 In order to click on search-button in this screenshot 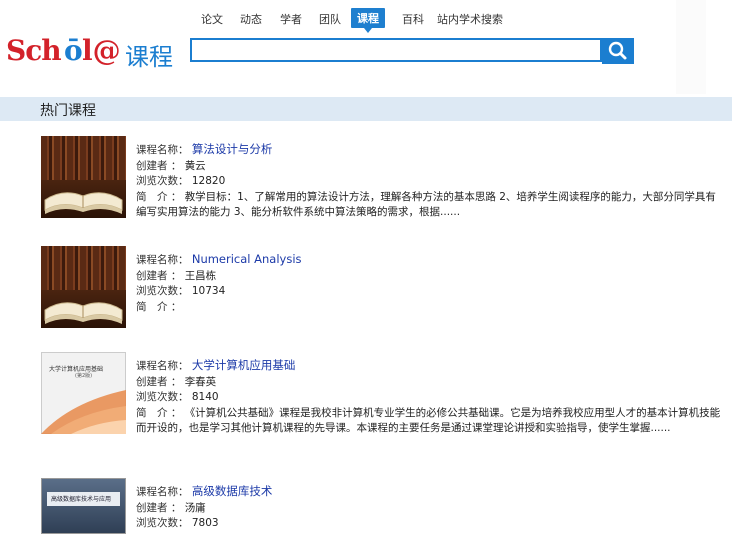, I will do `click(618, 51)`.